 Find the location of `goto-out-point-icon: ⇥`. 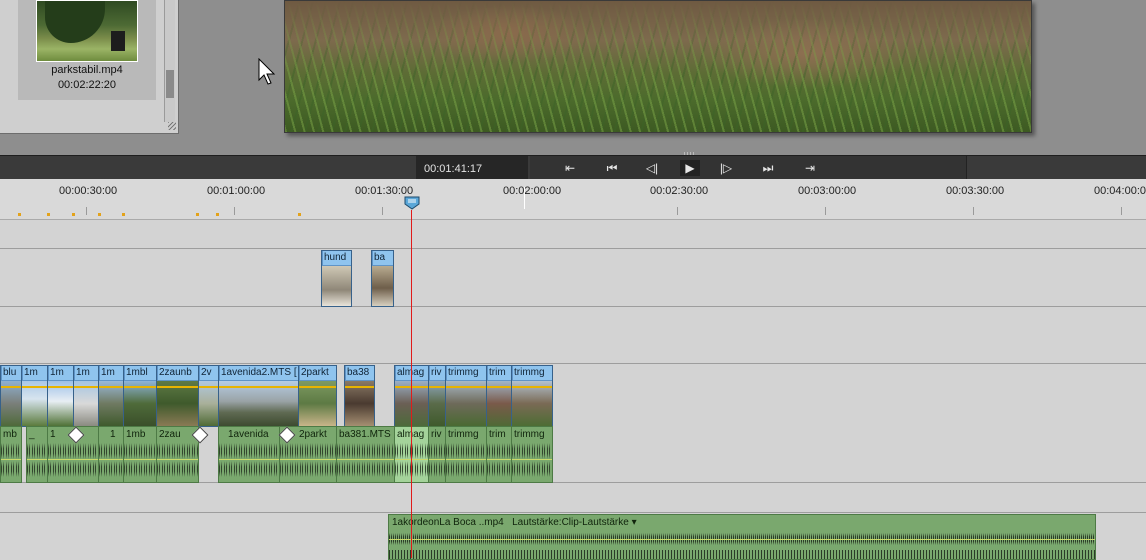

goto-out-point-icon: ⇥ is located at coordinates (810, 168).